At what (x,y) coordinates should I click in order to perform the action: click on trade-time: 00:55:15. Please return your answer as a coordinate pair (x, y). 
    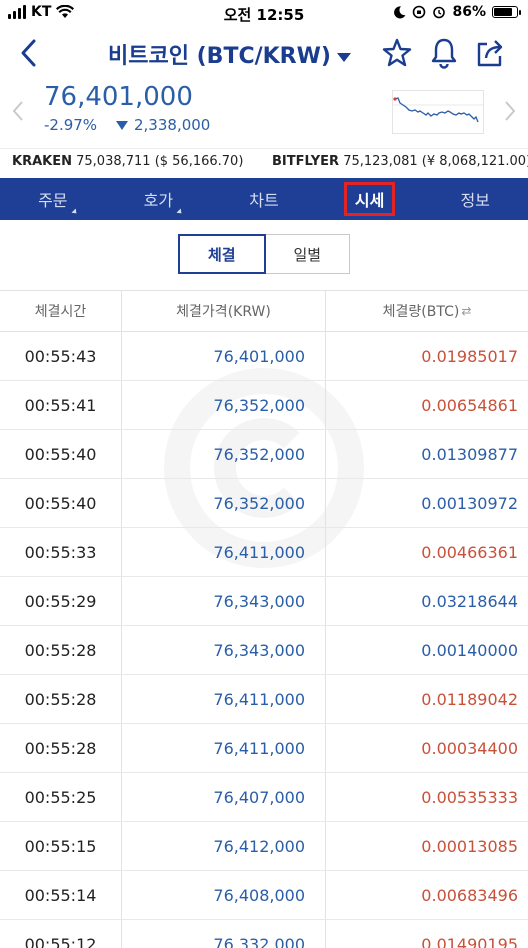
    Looking at the image, I should click on (60, 846).